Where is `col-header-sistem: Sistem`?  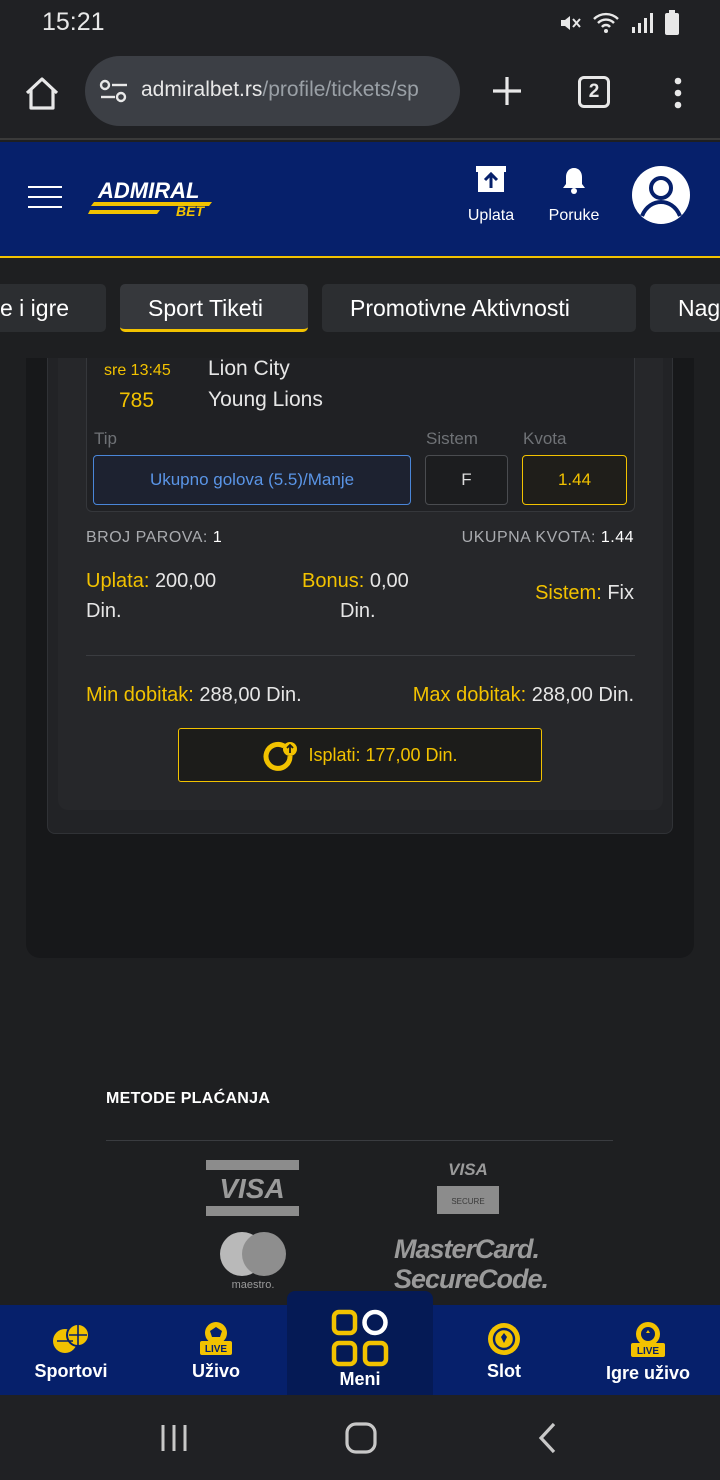
col-header-sistem: Sistem is located at coordinates (452, 438).